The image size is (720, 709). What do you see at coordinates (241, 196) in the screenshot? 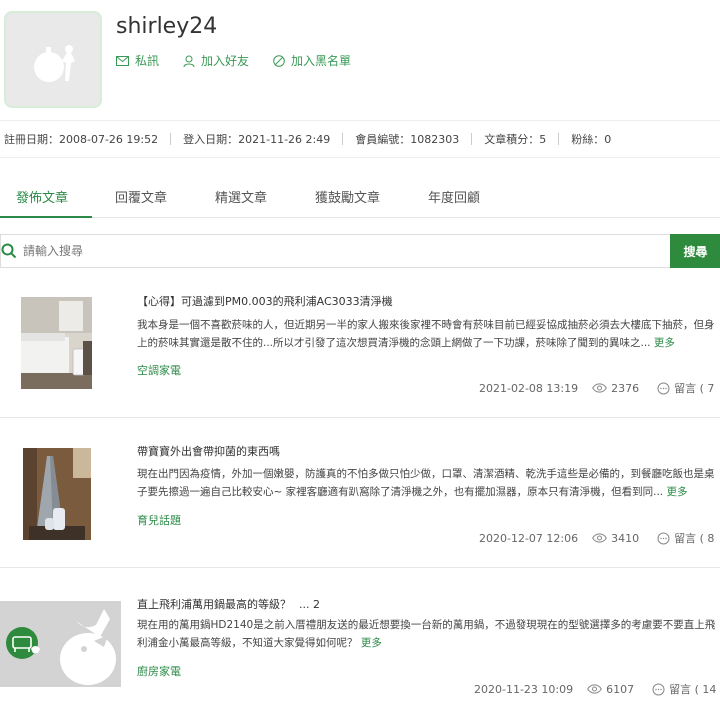
I see `tab-featured-articles: 精選文章` at bounding box center [241, 196].